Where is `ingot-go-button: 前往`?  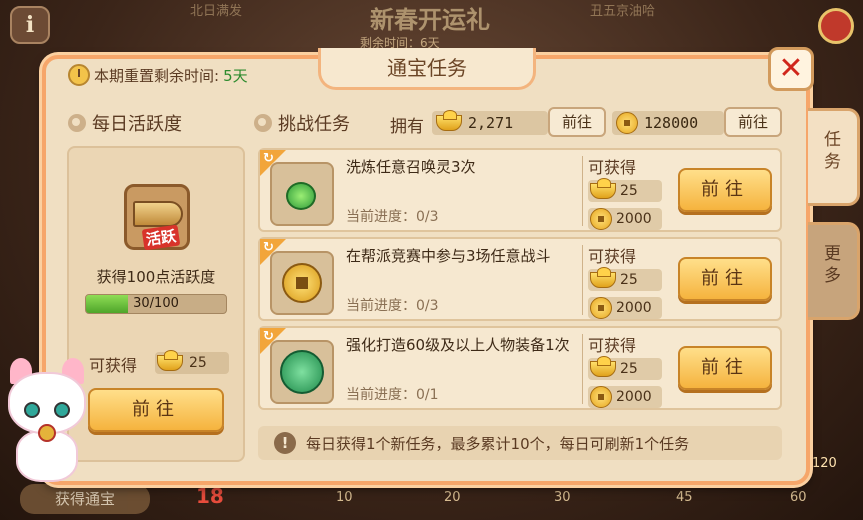 ingot-go-button: 前往 is located at coordinates (577, 122).